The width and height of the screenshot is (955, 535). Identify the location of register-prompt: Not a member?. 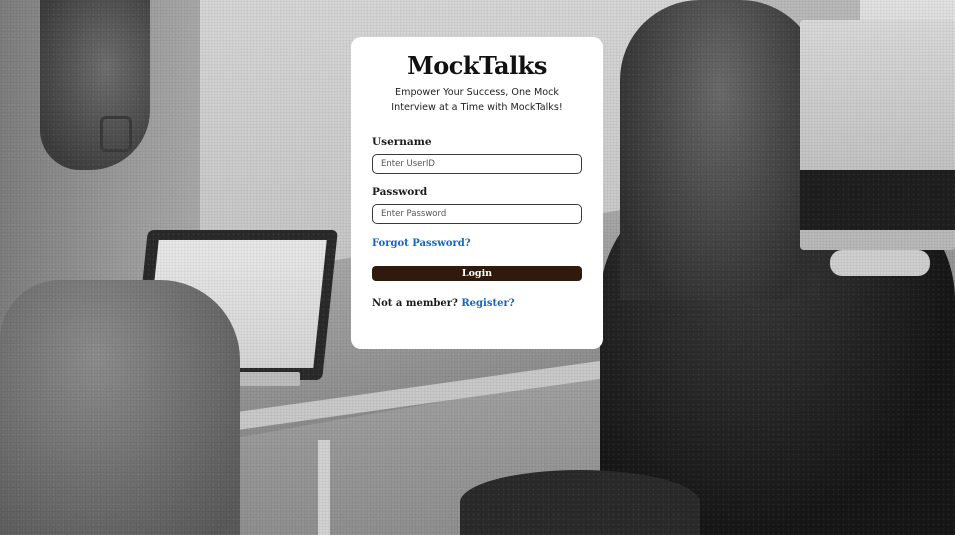
(415, 303).